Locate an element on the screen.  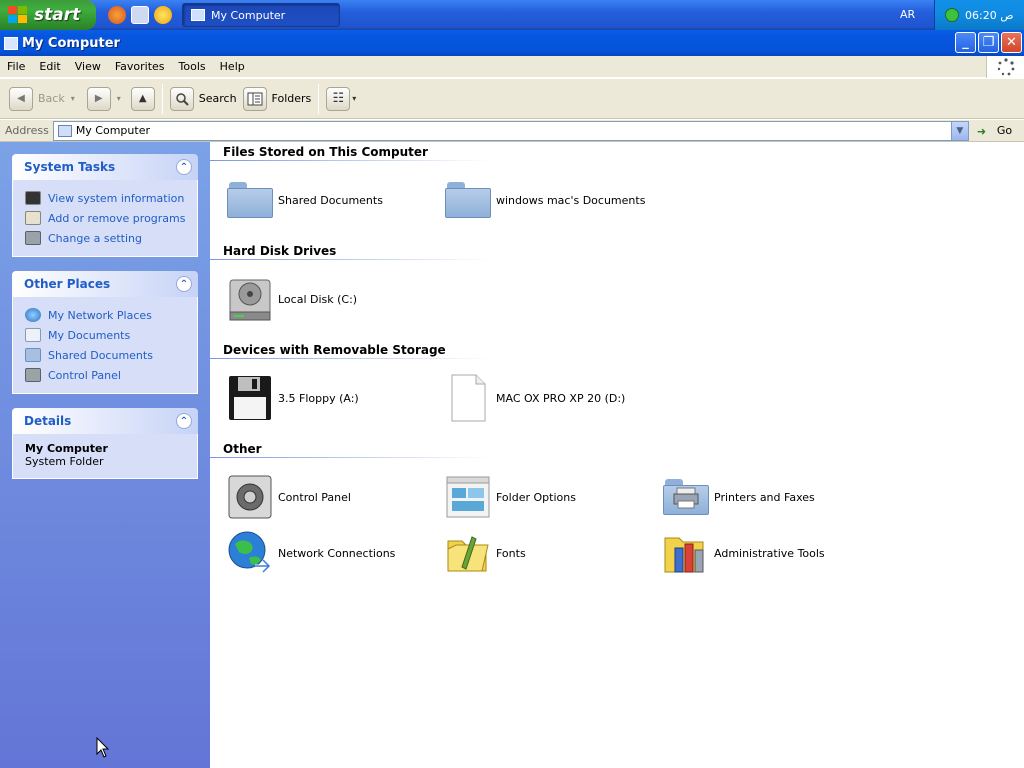
place-control-panel: Control Panel is located at coordinates (106, 375).